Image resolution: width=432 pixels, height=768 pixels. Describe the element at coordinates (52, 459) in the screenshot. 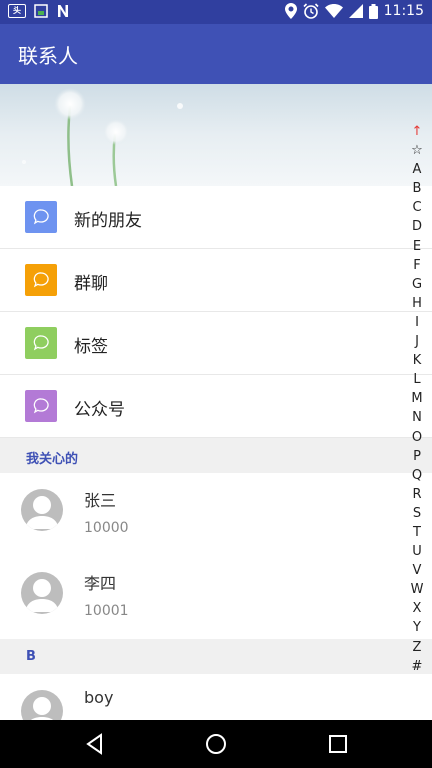

I see `section-header-label: 我关心的` at that location.